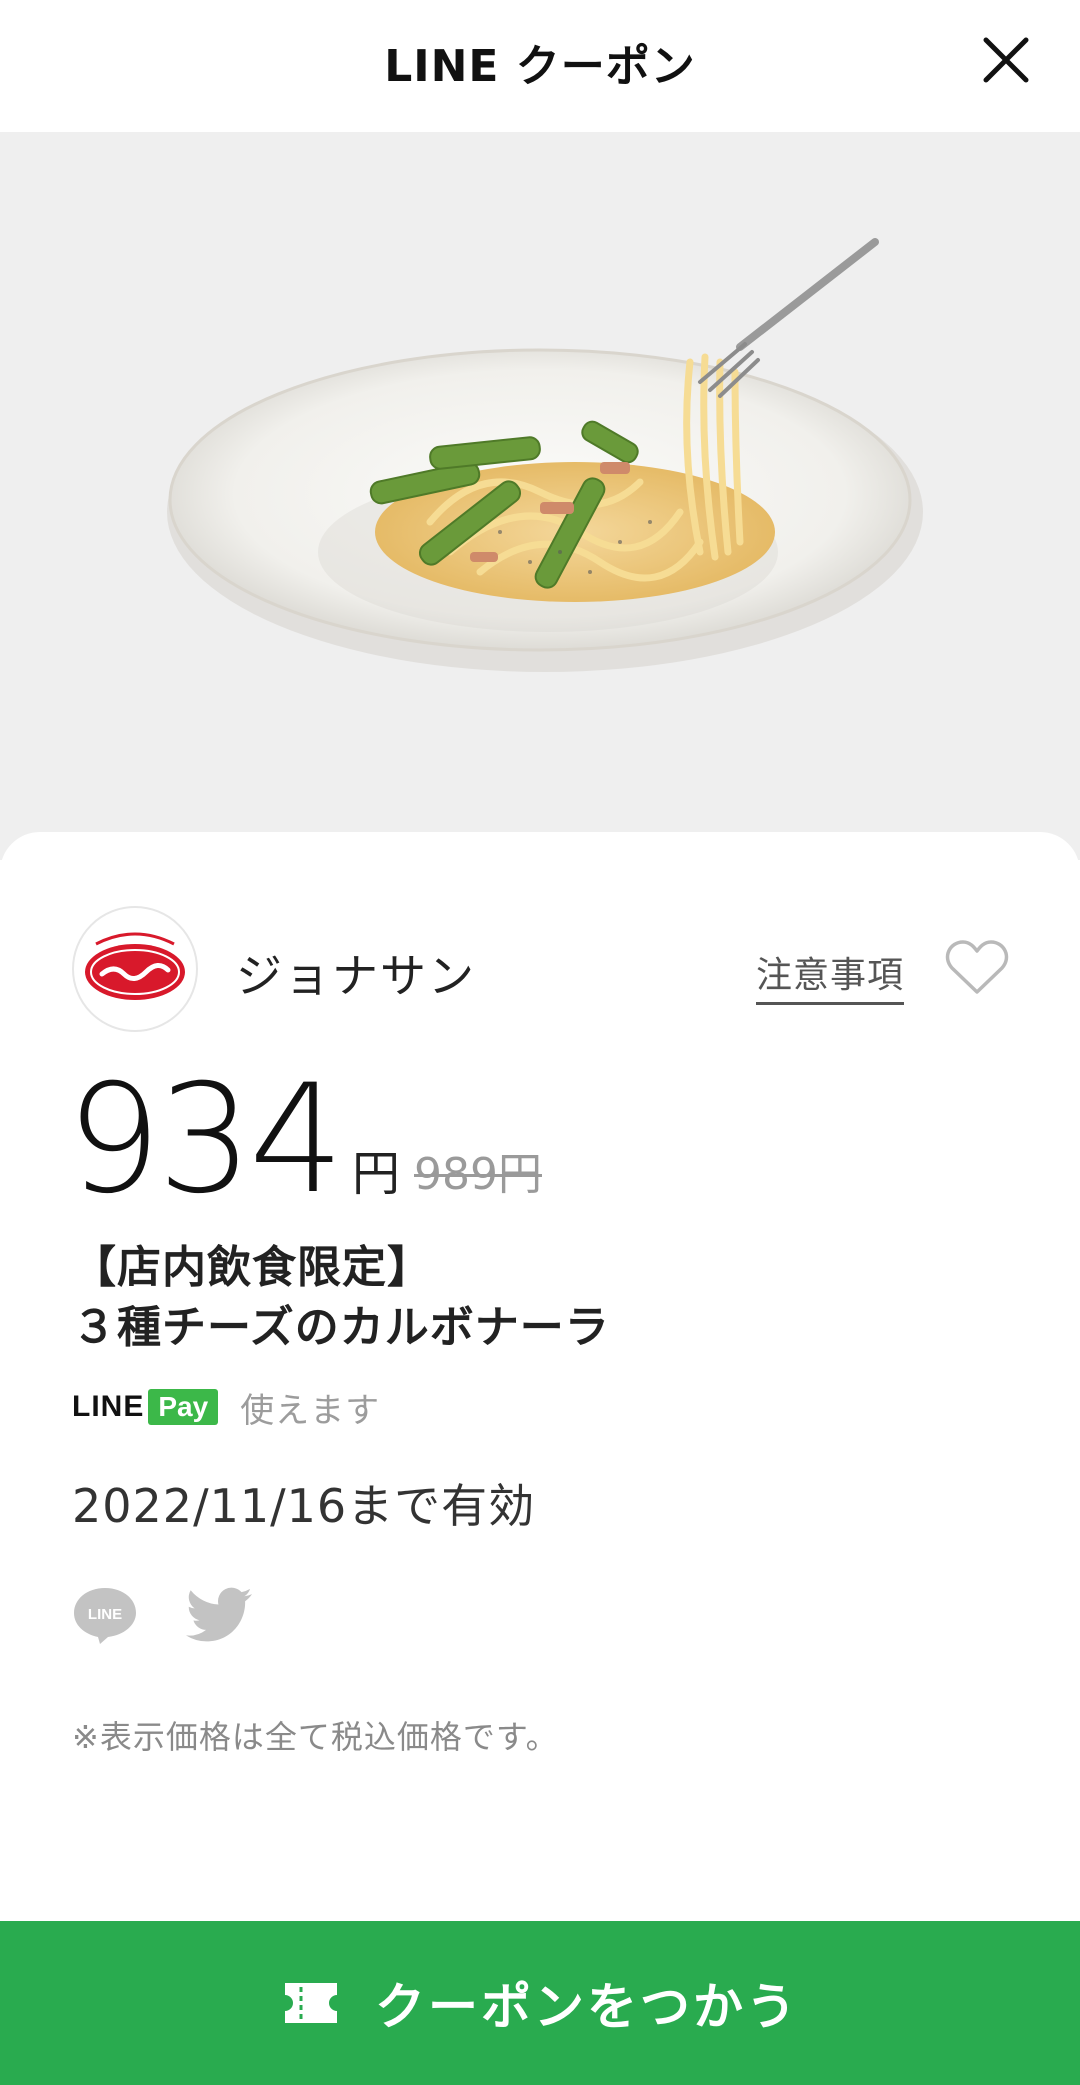 This screenshot has height=2085, width=1080. Describe the element at coordinates (341, 1298) in the screenshot. I see `coupon-title: 【店内飲食限定】 ３種チーズのカルボナーラ` at that location.